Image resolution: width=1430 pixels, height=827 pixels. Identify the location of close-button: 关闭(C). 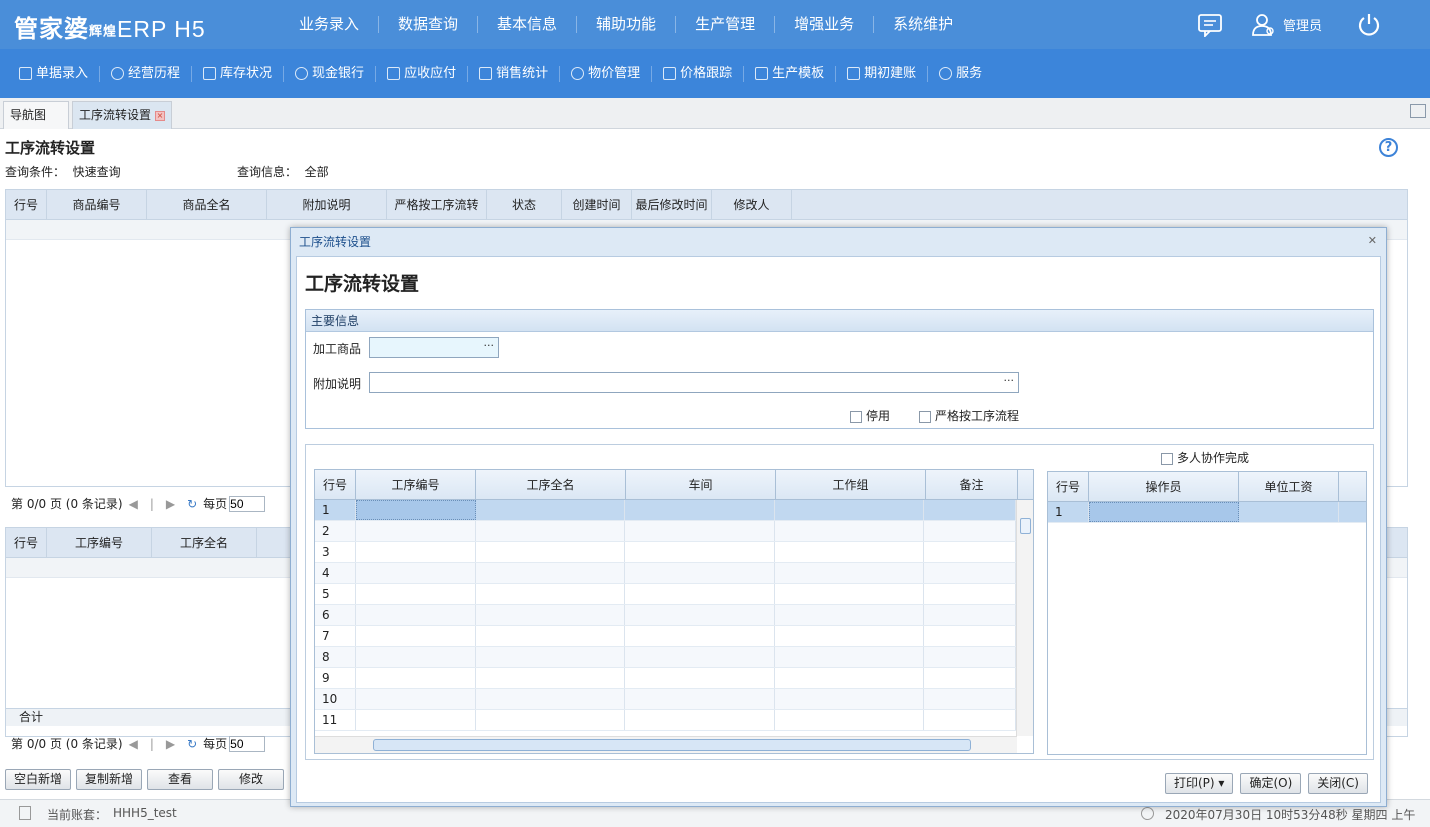
(1338, 783).